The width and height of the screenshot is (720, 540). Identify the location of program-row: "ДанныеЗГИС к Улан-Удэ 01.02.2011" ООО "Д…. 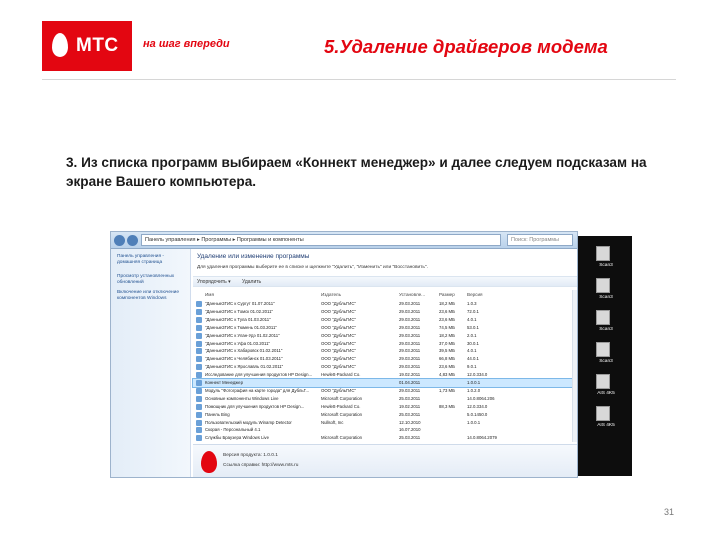
(385, 336).